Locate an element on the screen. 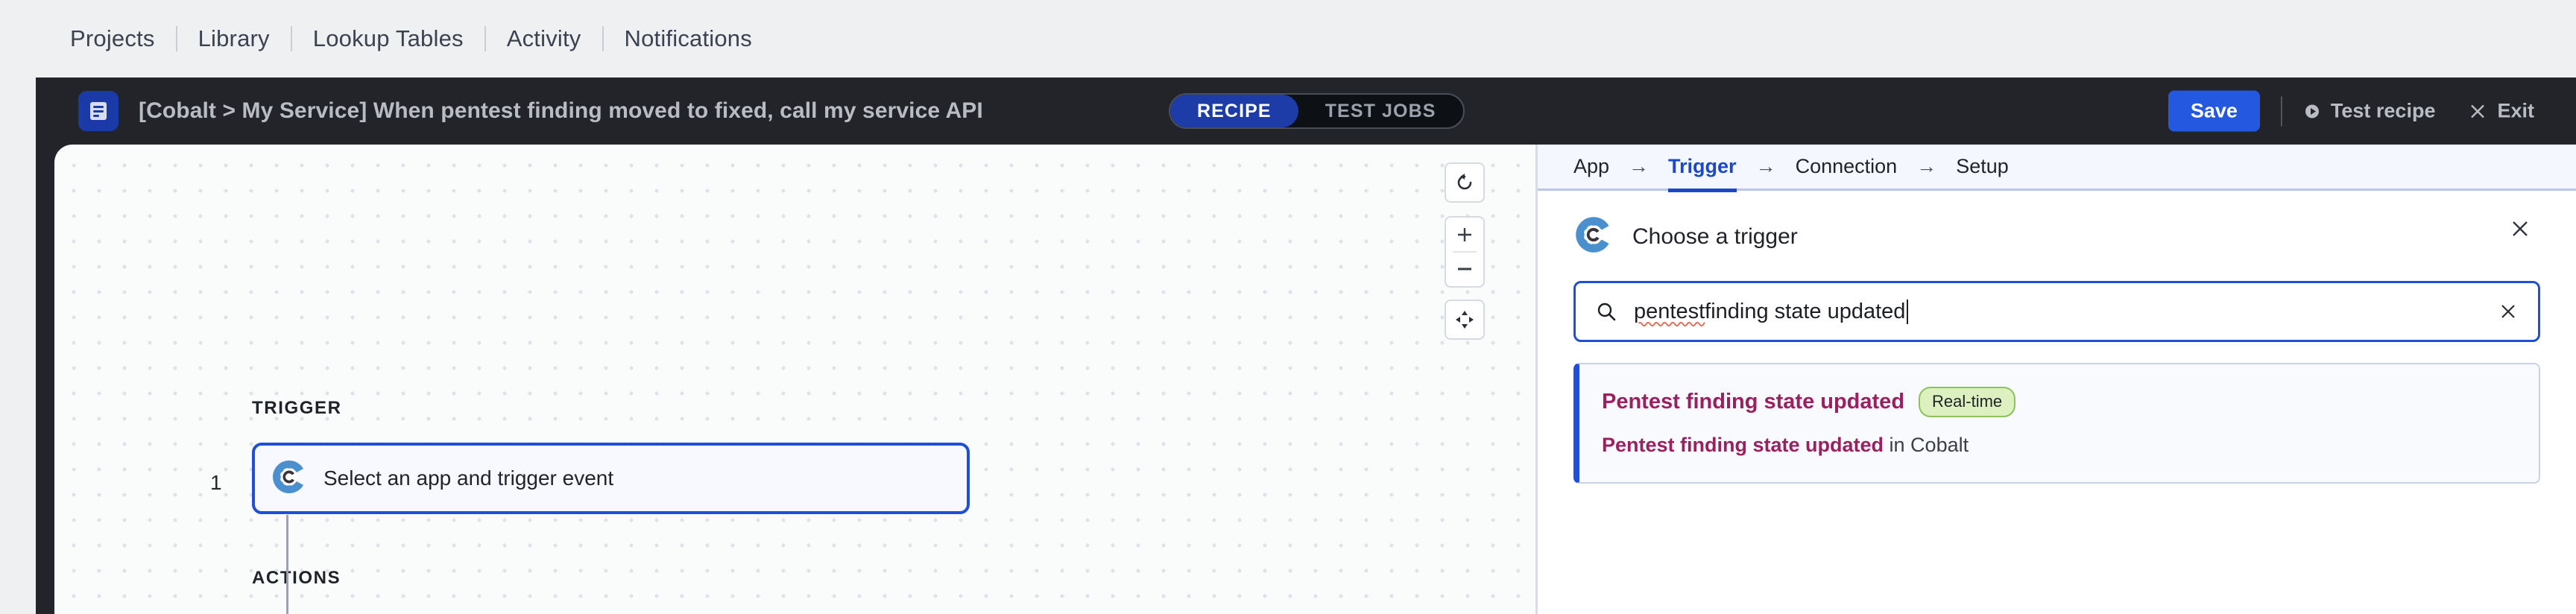  exit-button: Exit is located at coordinates (2501, 111).